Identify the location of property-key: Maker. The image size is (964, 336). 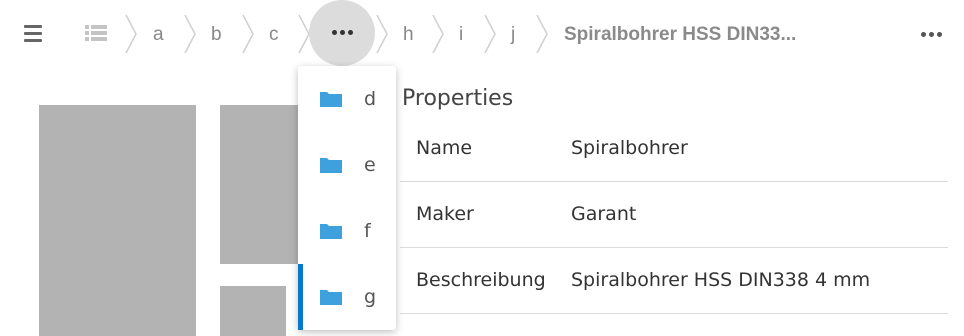
(445, 214).